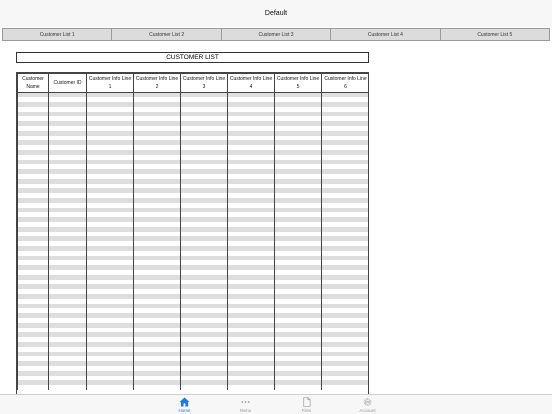 This screenshot has height=414, width=552. I want to click on tab-customer-list-4: Customer List 4, so click(386, 34).